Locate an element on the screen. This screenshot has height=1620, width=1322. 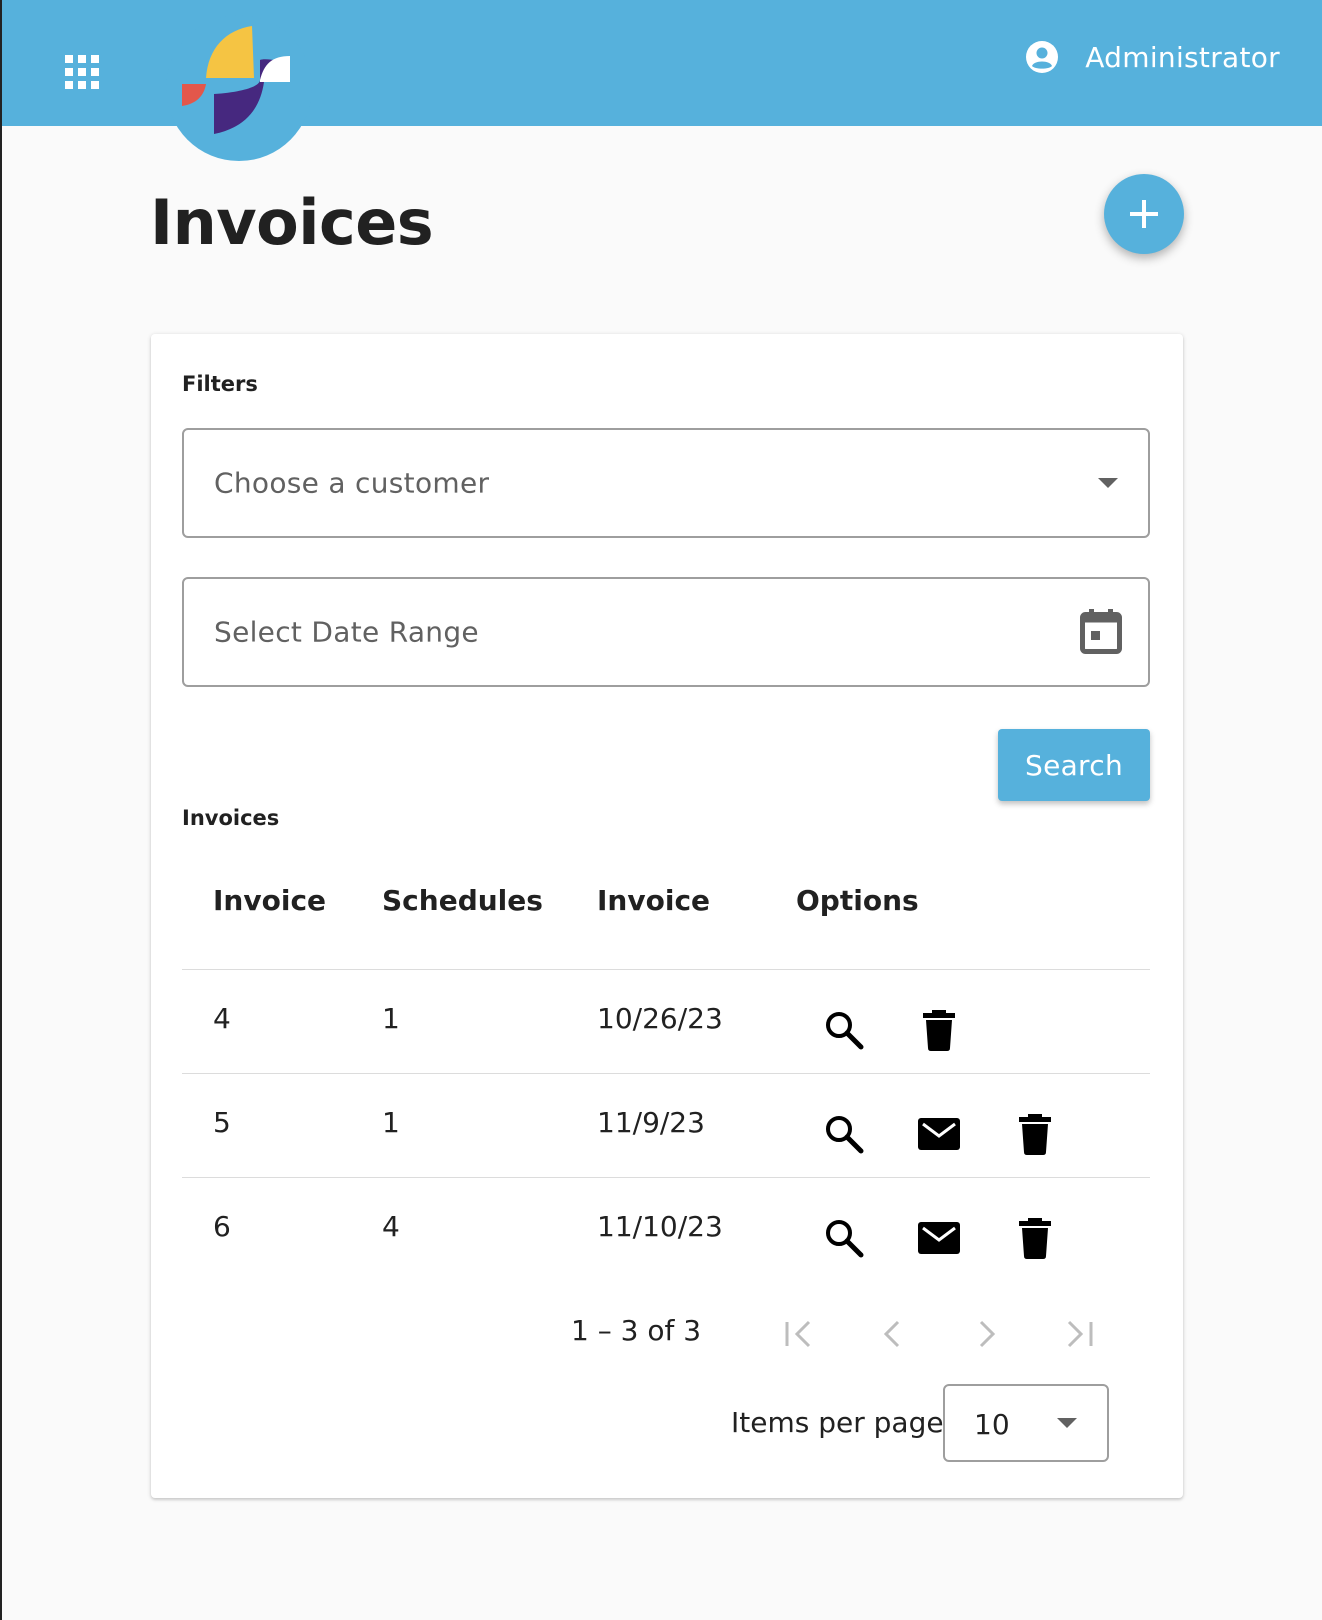
account-circle-icon is located at coordinates (1042, 57).